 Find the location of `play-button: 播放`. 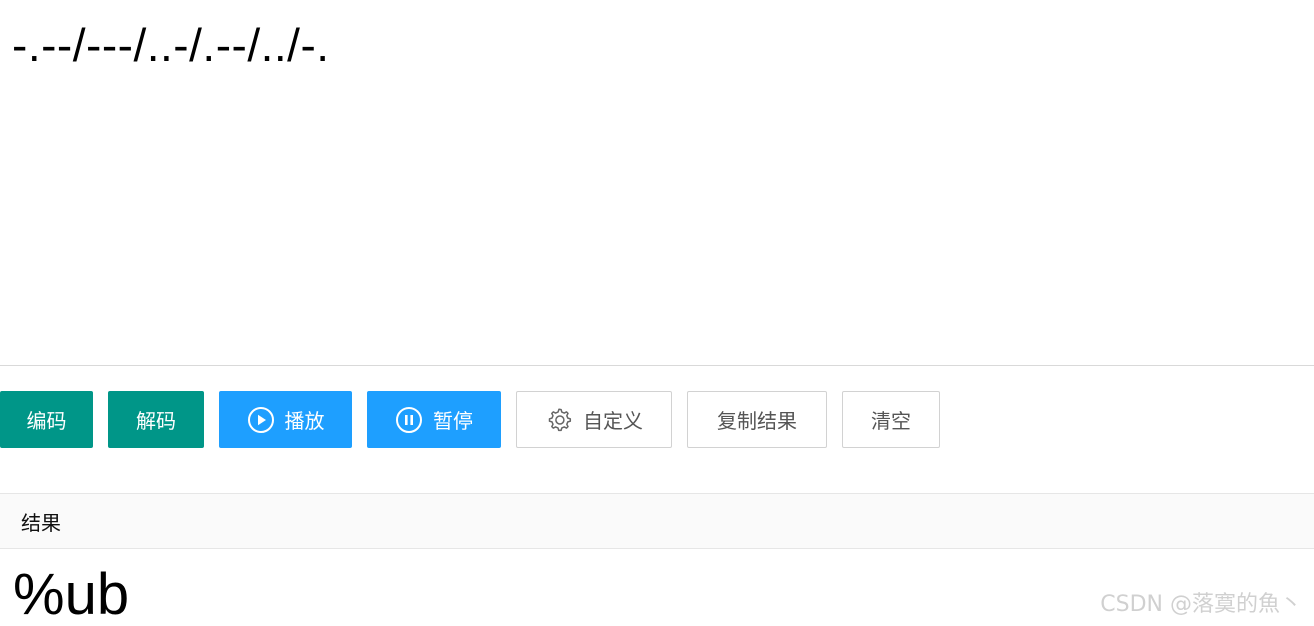

play-button: 播放 is located at coordinates (285, 419).